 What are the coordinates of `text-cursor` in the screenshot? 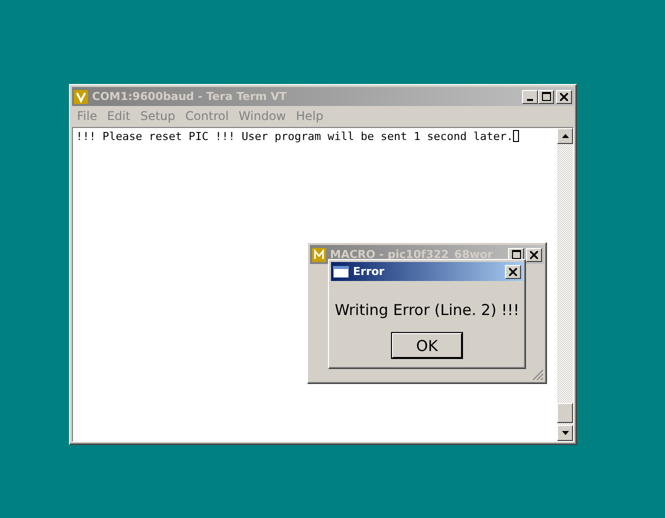 It's located at (516, 136).